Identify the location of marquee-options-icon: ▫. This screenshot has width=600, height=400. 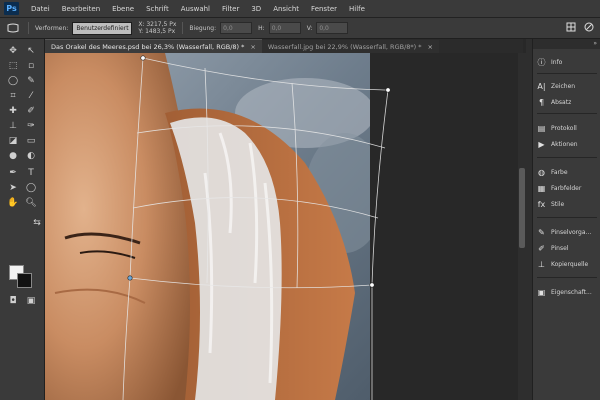
(31, 66).